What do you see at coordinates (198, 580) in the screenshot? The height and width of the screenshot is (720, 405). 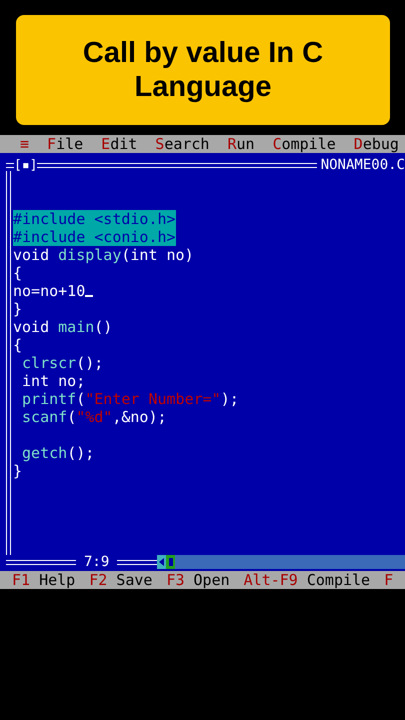 I see `shortcut-hint: F3 Open` at bounding box center [198, 580].